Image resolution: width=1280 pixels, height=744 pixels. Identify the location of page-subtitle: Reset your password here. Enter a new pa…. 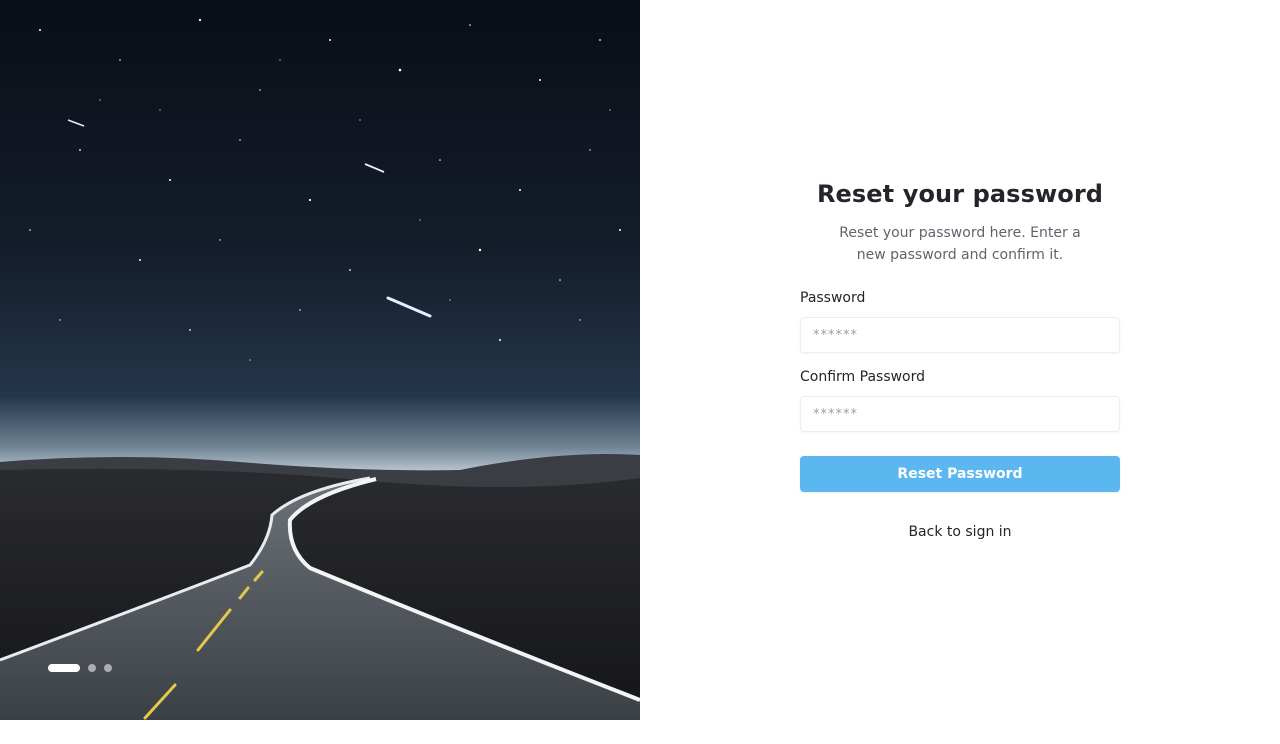
(960, 244).